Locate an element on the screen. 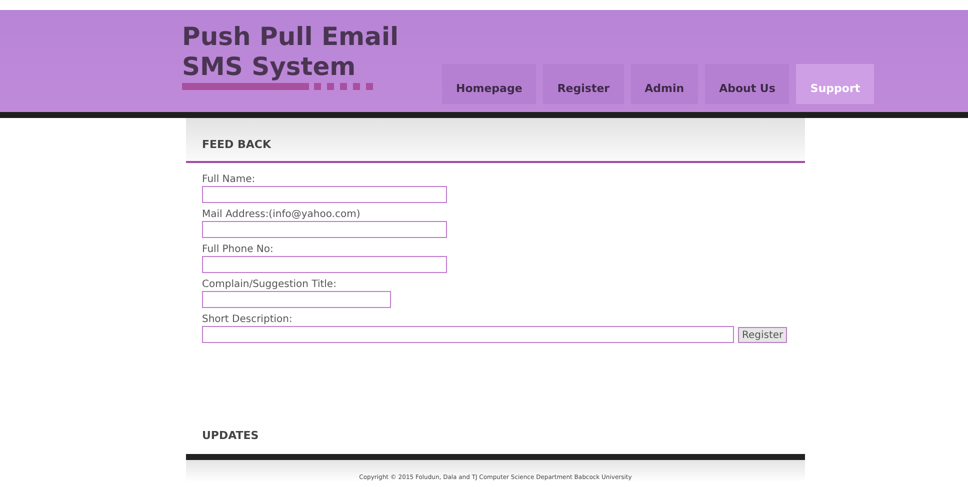 Image resolution: width=968 pixels, height=487 pixels. section-heading: FEED BACK is located at coordinates (236, 144).